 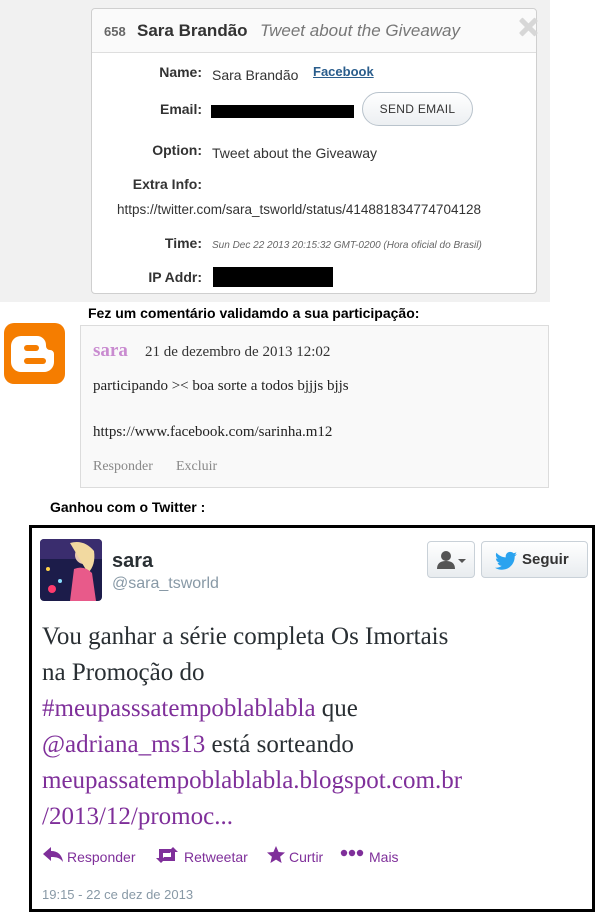 I want to click on retweet-label: Retweetar, so click(x=216, y=857).